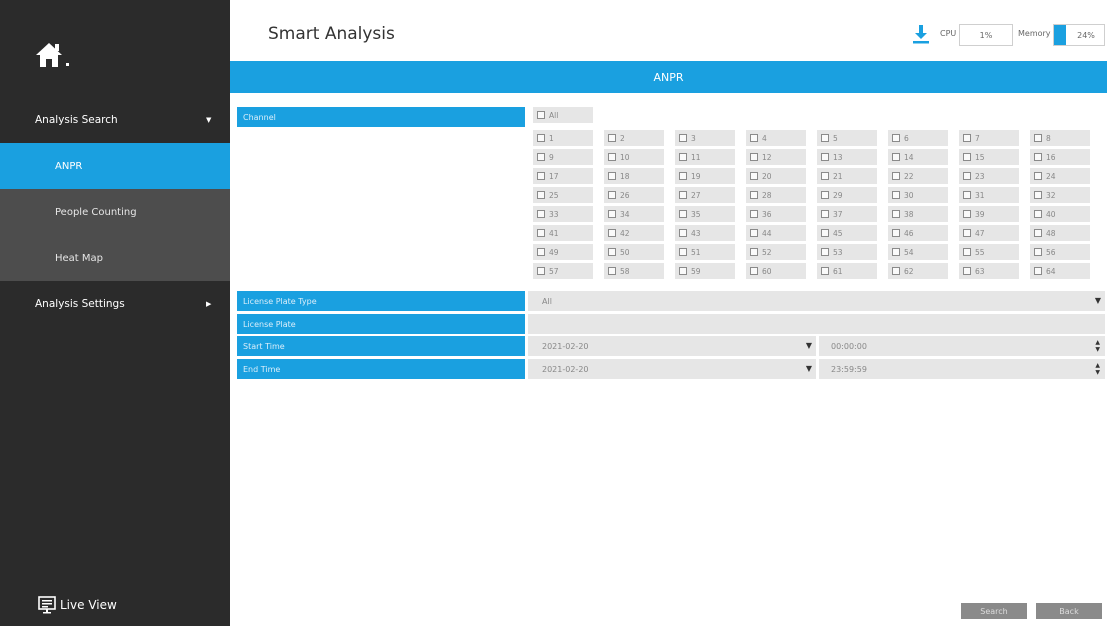 The image size is (1107, 626). What do you see at coordinates (563, 214) in the screenshot?
I see `channel-checkbox: 33` at bounding box center [563, 214].